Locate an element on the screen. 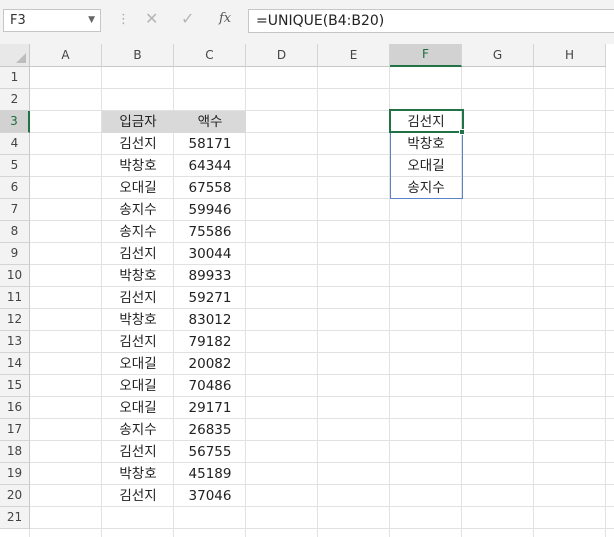 The height and width of the screenshot is (537, 614). column-header-g: G is located at coordinates (498, 55).